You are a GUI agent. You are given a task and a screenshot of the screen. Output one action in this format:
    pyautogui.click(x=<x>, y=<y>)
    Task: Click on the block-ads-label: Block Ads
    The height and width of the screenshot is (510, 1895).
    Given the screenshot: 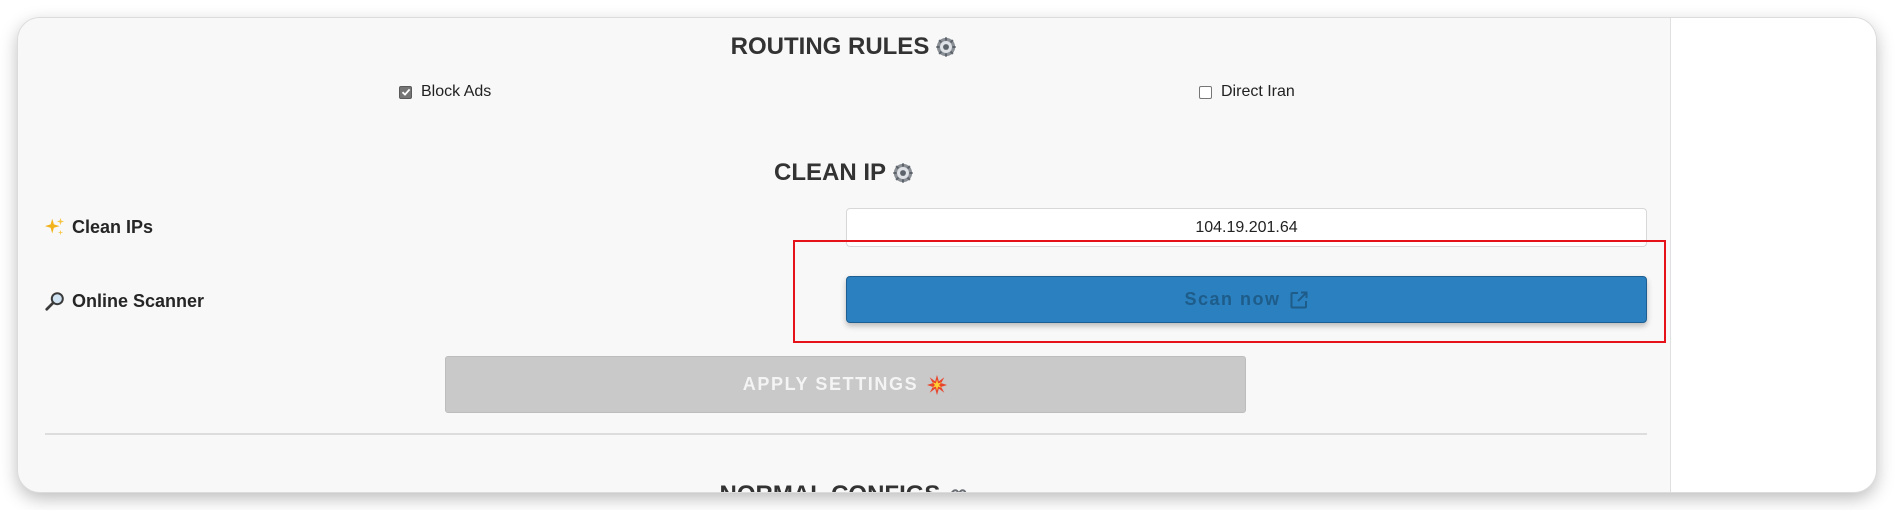 What is the action you would take?
    pyautogui.click(x=456, y=91)
    